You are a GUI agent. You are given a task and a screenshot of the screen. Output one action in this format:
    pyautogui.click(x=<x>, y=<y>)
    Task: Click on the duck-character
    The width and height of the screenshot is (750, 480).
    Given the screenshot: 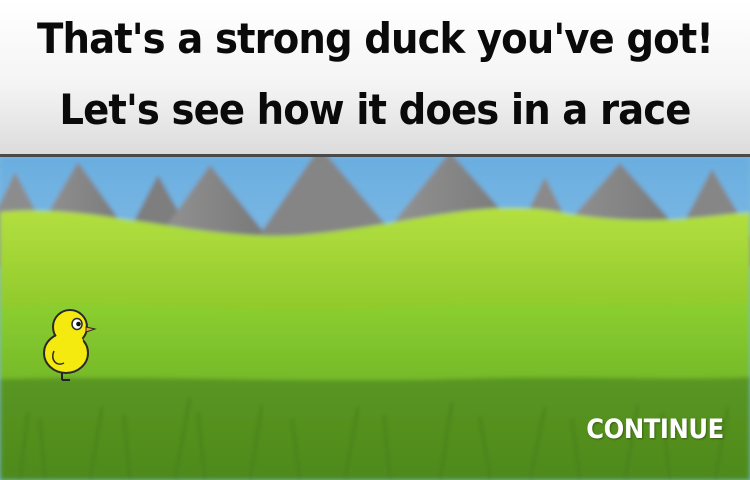 What is the action you would take?
    pyautogui.click(x=70, y=345)
    